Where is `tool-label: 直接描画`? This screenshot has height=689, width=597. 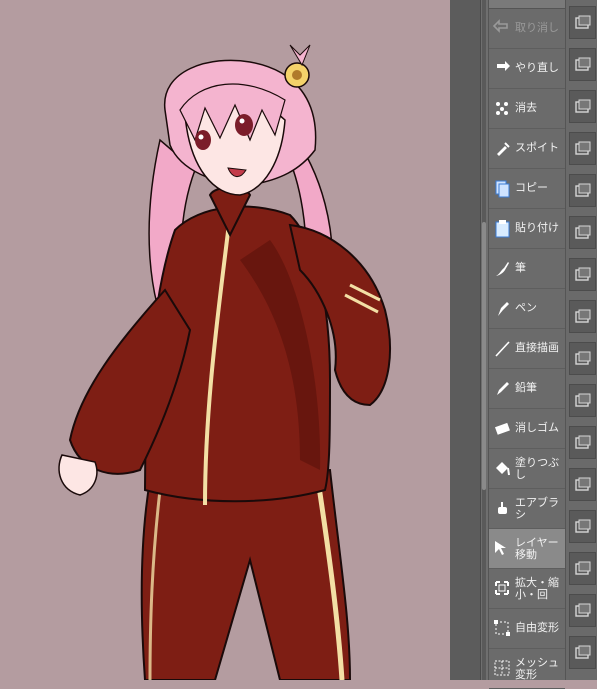
tool-label: 直接描画 is located at coordinates (537, 347).